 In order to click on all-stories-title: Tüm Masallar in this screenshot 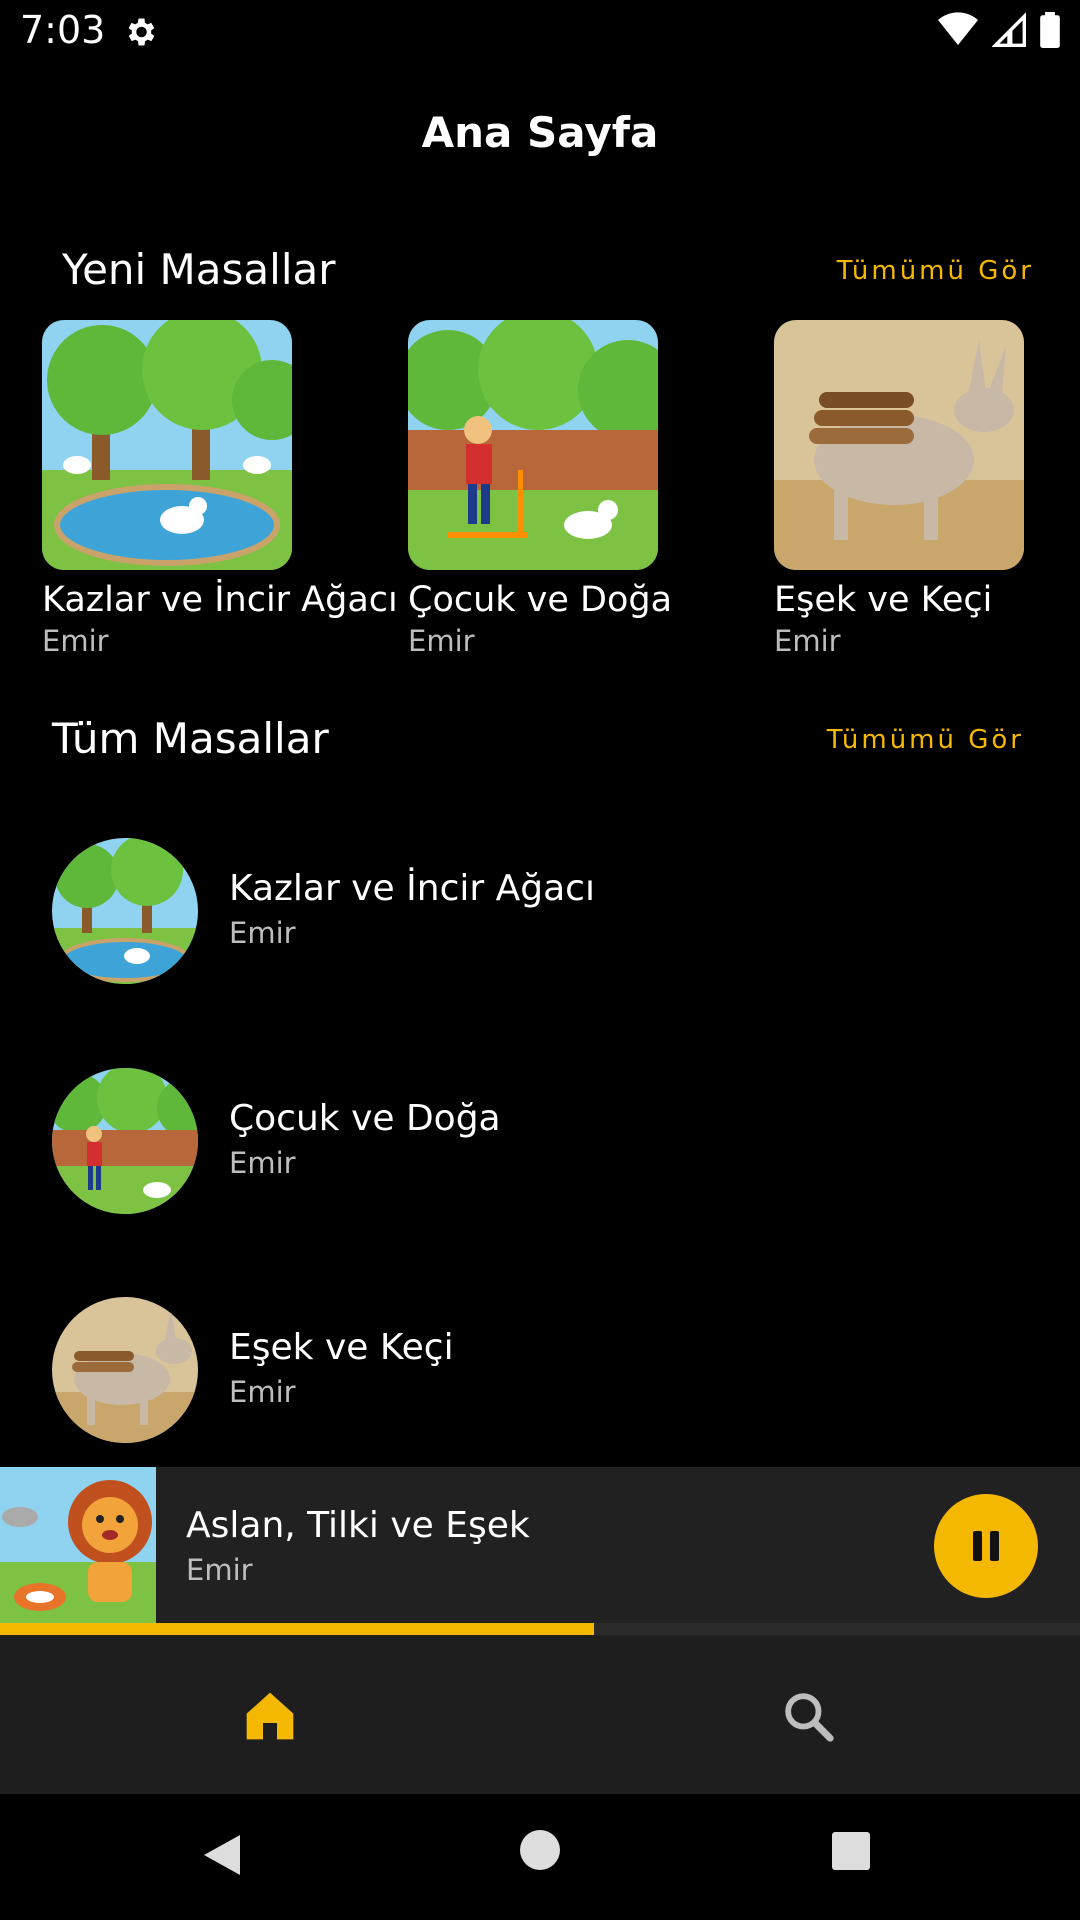, I will do `click(190, 738)`.